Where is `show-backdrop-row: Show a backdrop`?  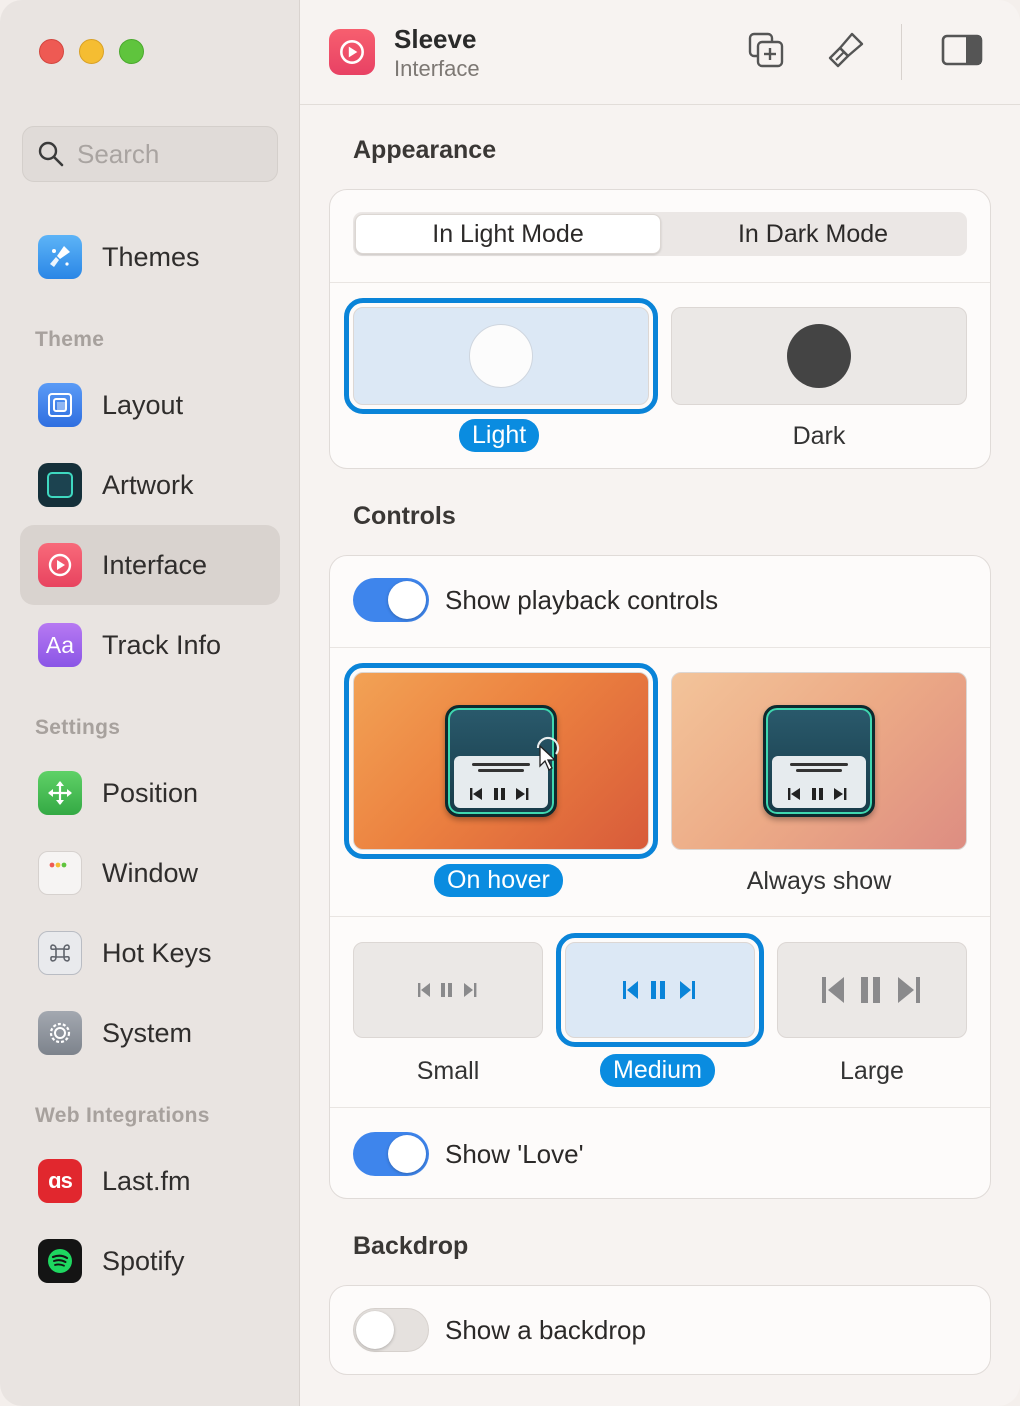
show-backdrop-row: Show a backdrop is located at coordinates (499, 1330).